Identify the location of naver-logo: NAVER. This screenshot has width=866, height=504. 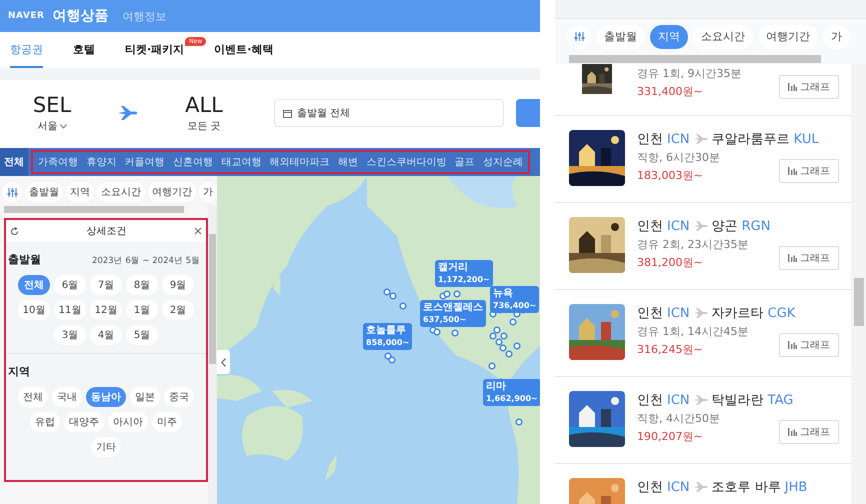
(26, 16).